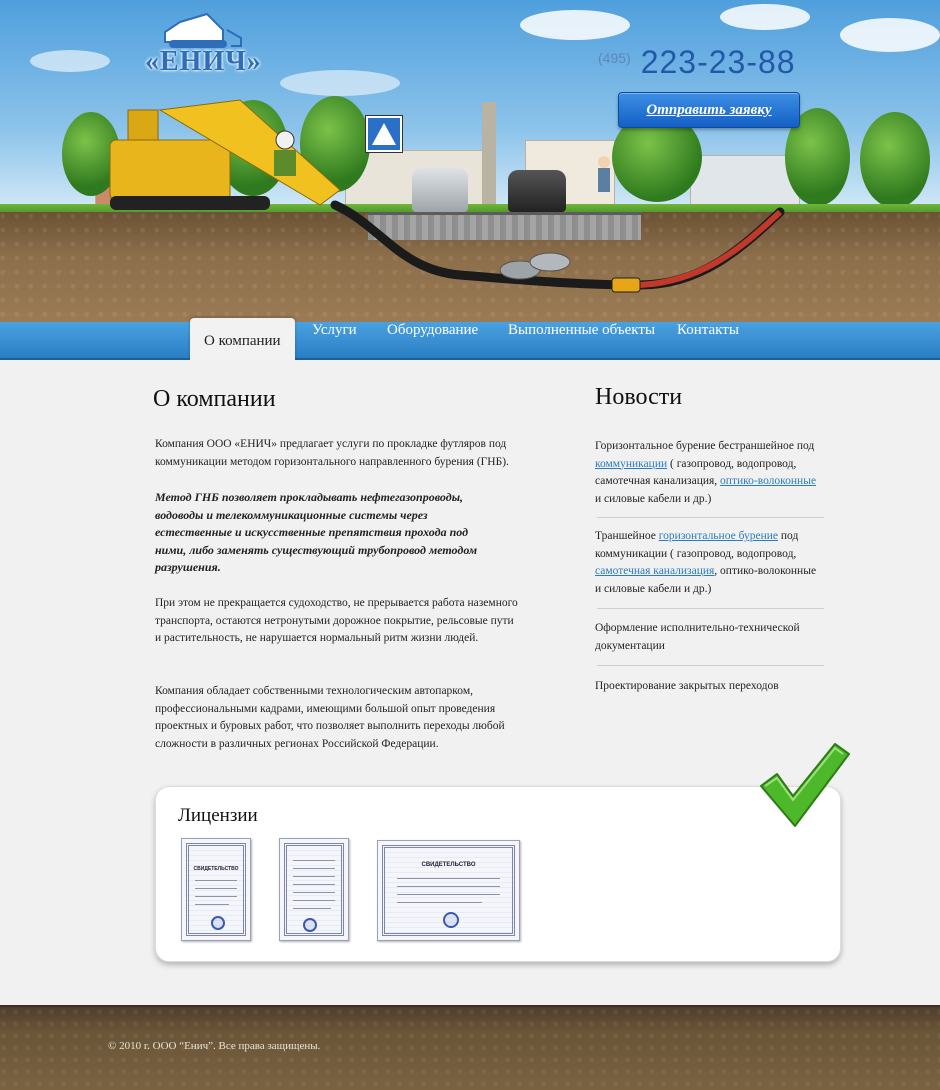 The width and height of the screenshot is (940, 1090). What do you see at coordinates (203, 61) in the screenshot?
I see `logo-text: «ЕНИЧ»` at bounding box center [203, 61].